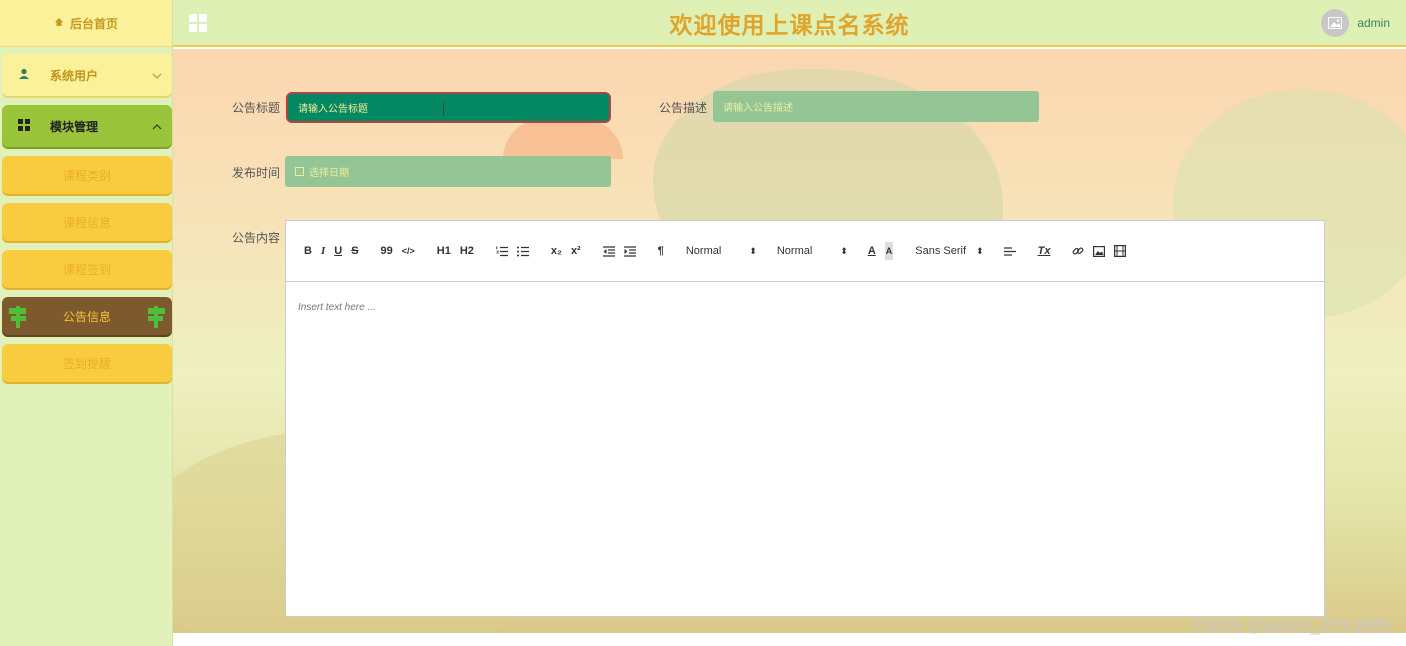  What do you see at coordinates (1044, 251) in the screenshot?
I see `clear-format-button: Tx` at bounding box center [1044, 251].